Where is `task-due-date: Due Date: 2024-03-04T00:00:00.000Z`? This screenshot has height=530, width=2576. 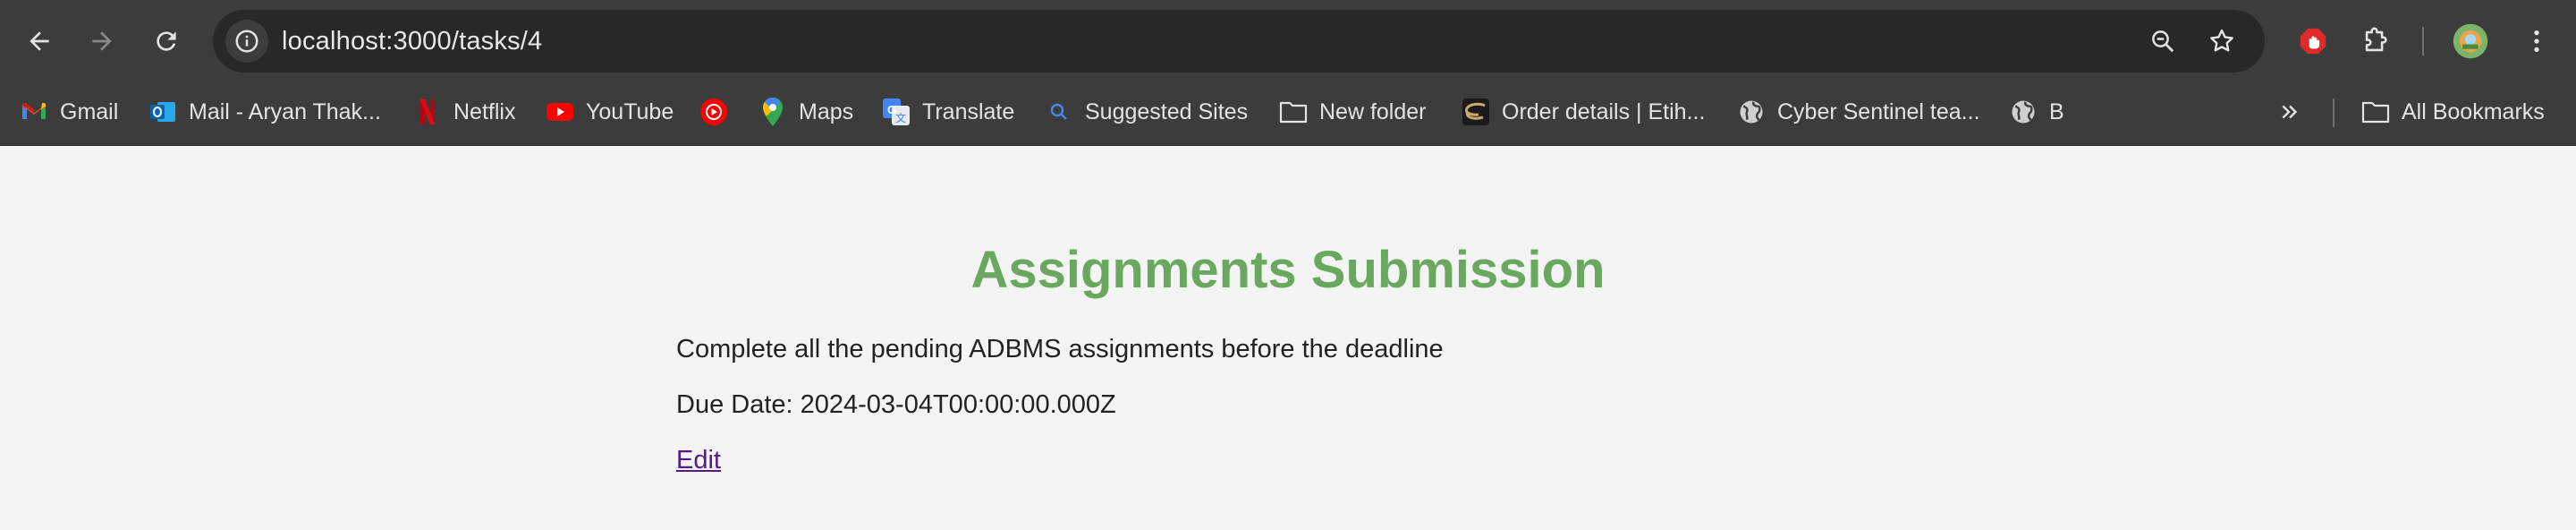 task-due-date: Due Date: 2024-03-04T00:00:00.000Z is located at coordinates (896, 404).